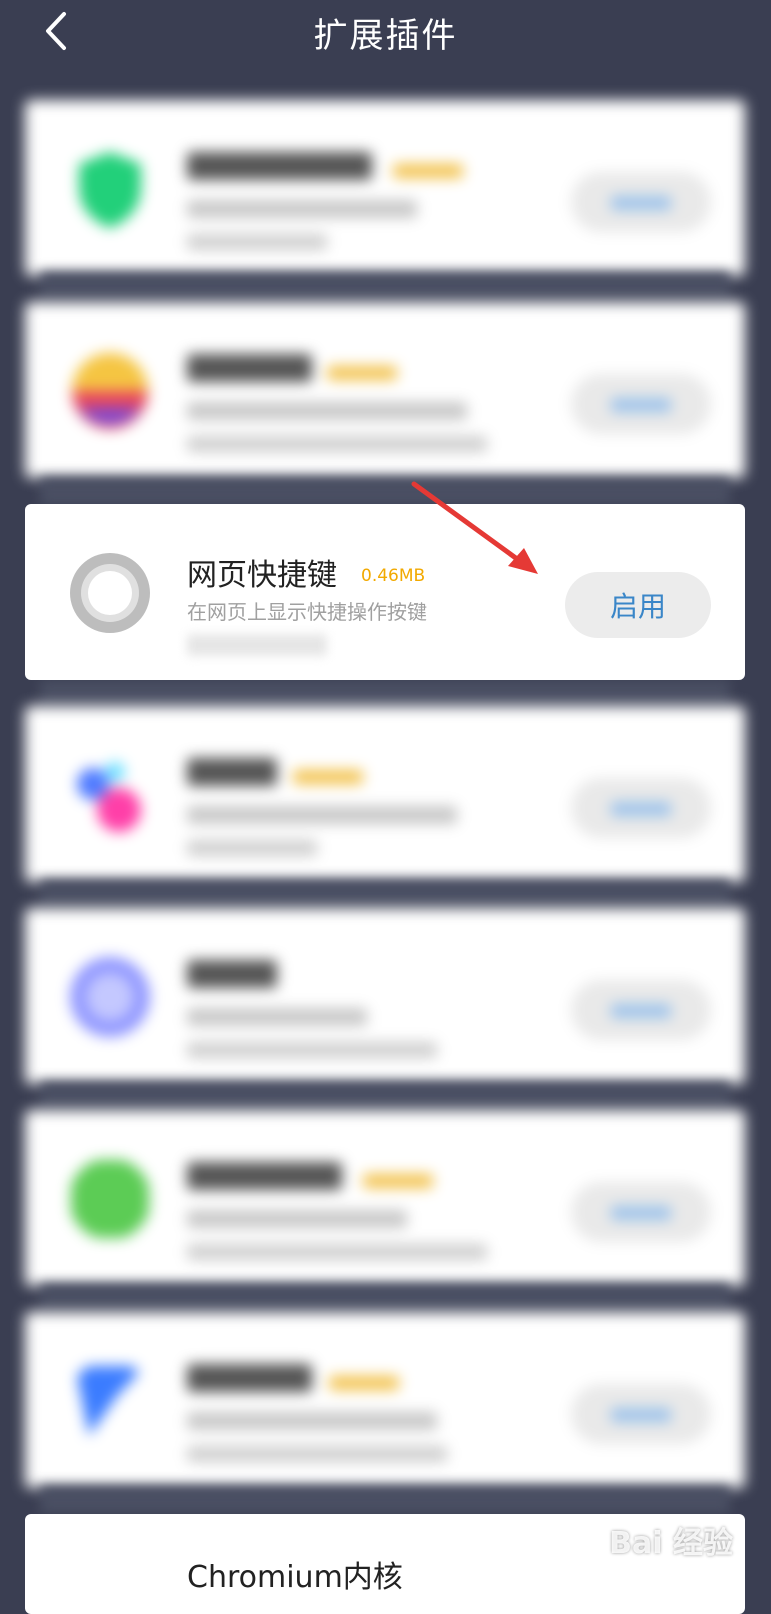  Describe the element at coordinates (262, 575) in the screenshot. I see `plugin-name: 网页快捷键` at that location.